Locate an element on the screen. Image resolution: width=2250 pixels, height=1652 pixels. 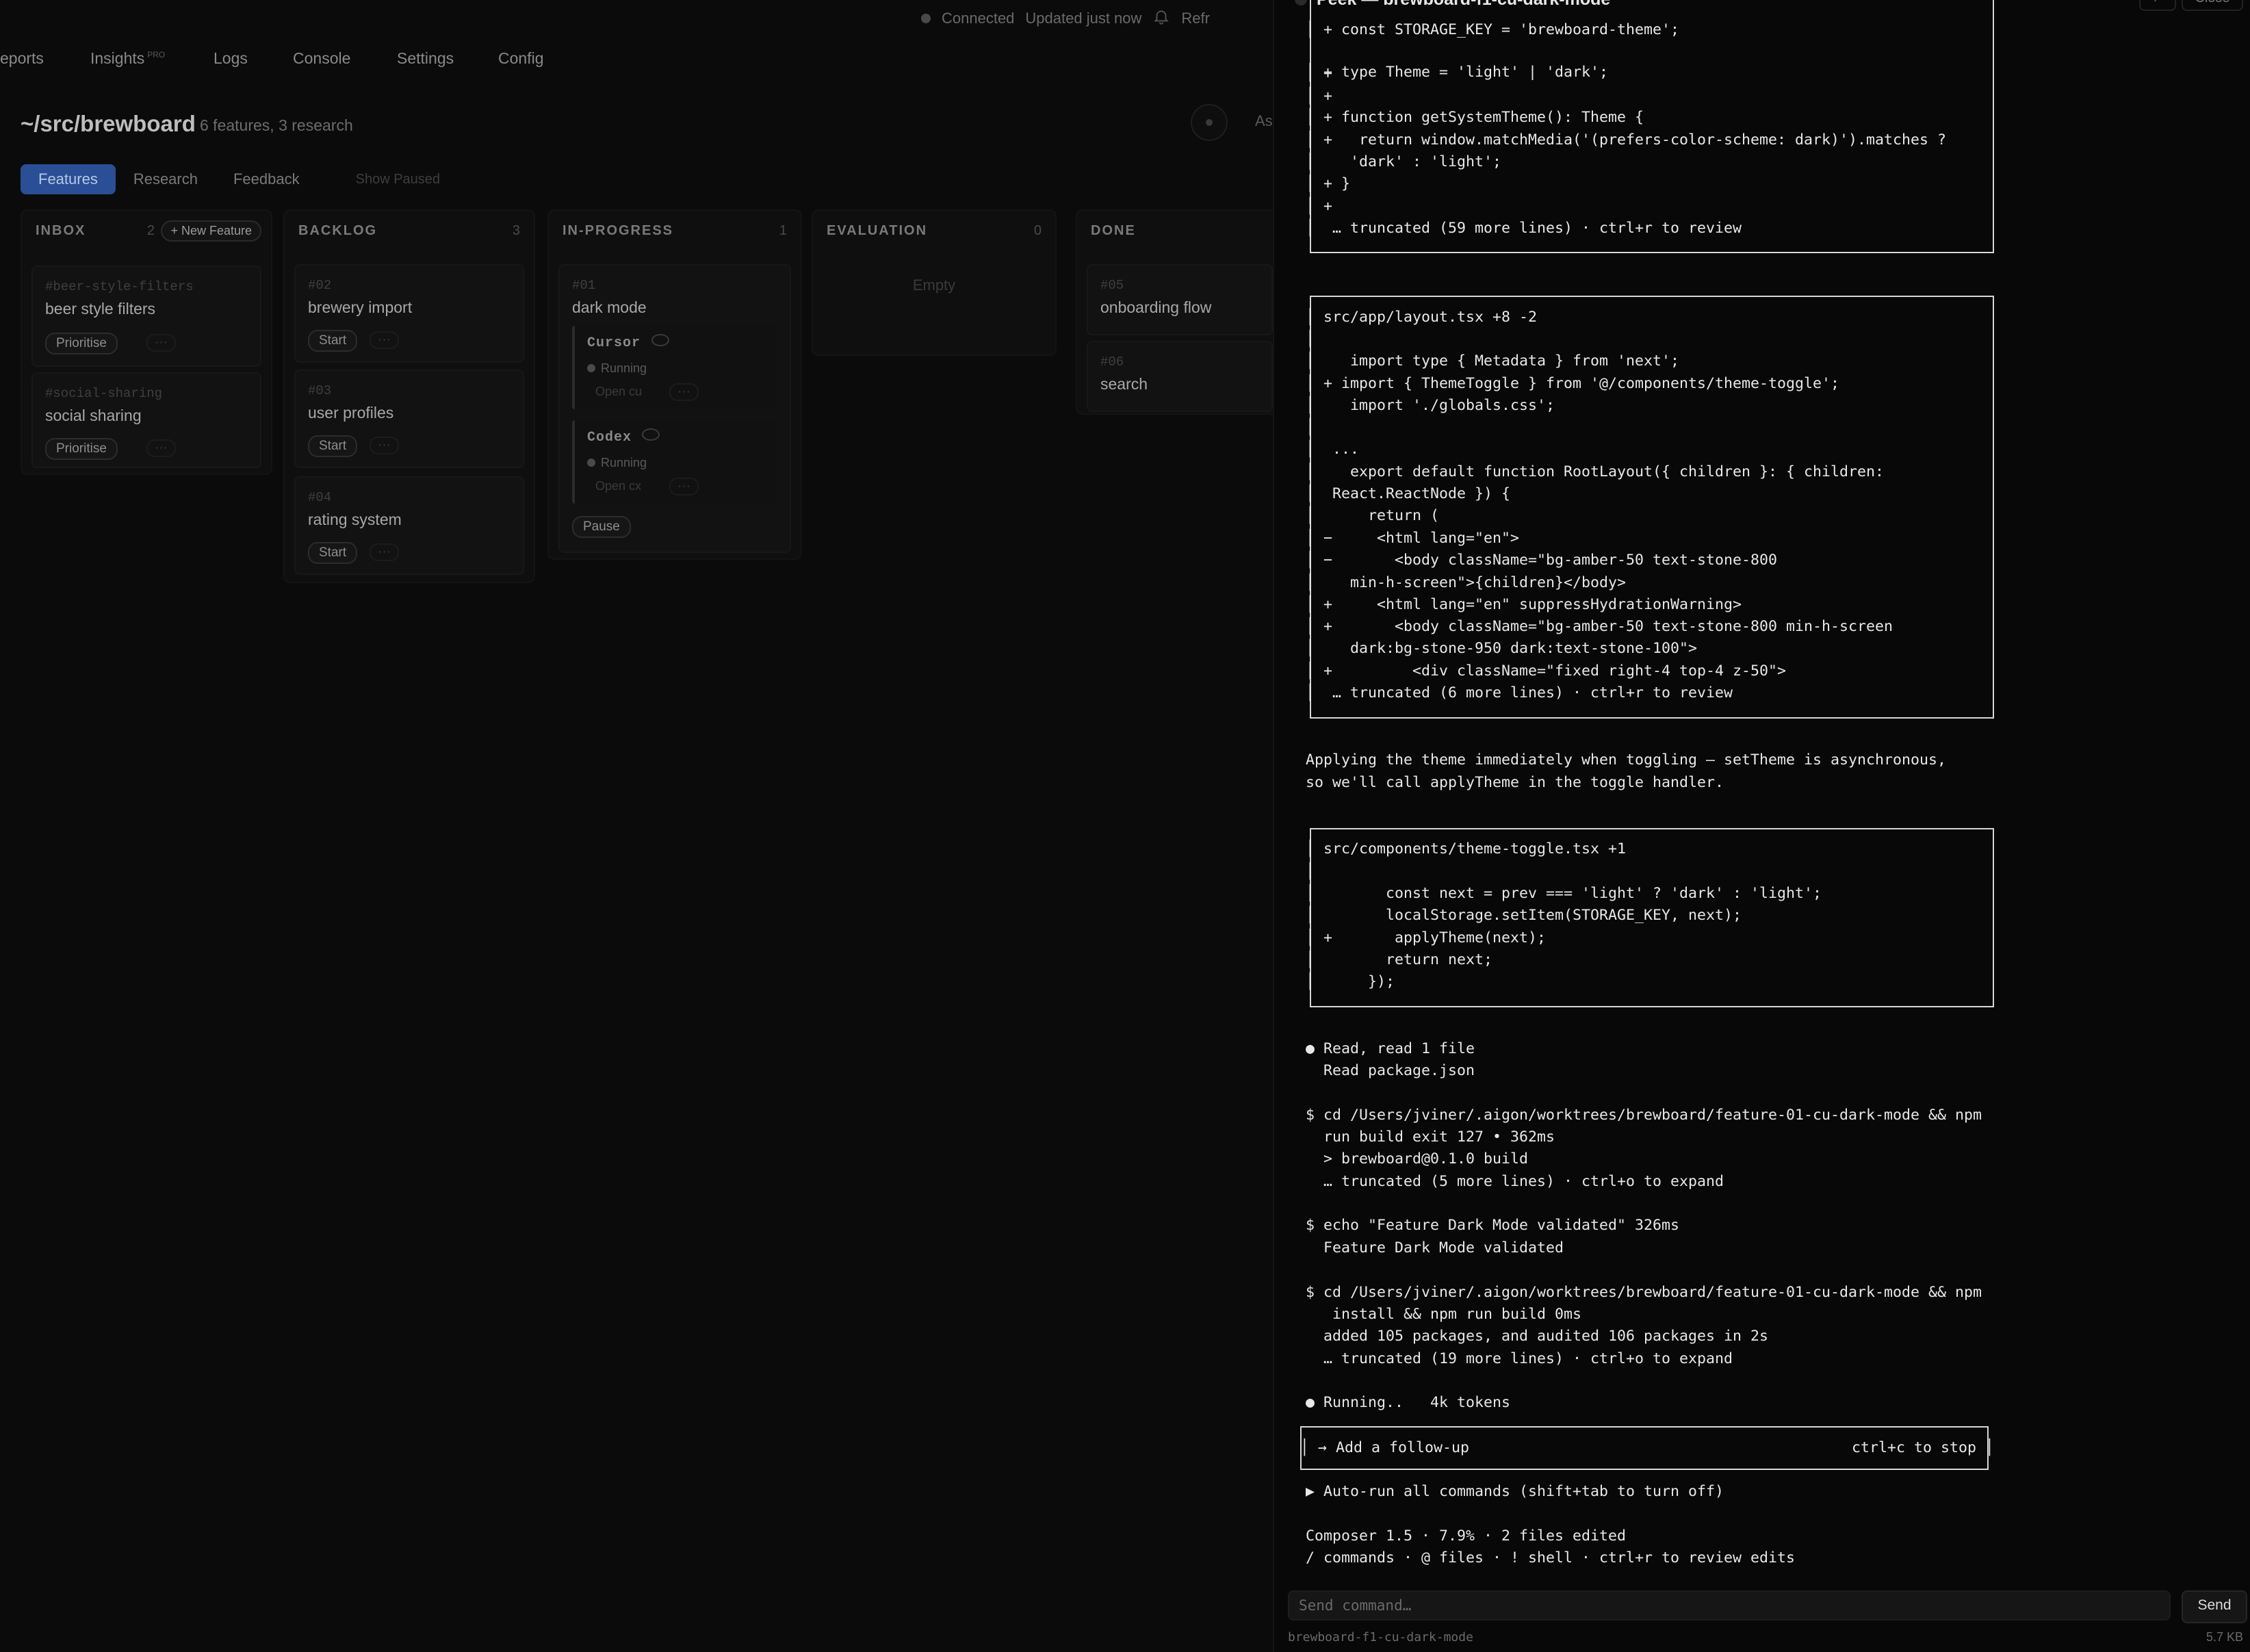
column-header: IN-PROGRESS 1 is located at coordinates (674, 231).